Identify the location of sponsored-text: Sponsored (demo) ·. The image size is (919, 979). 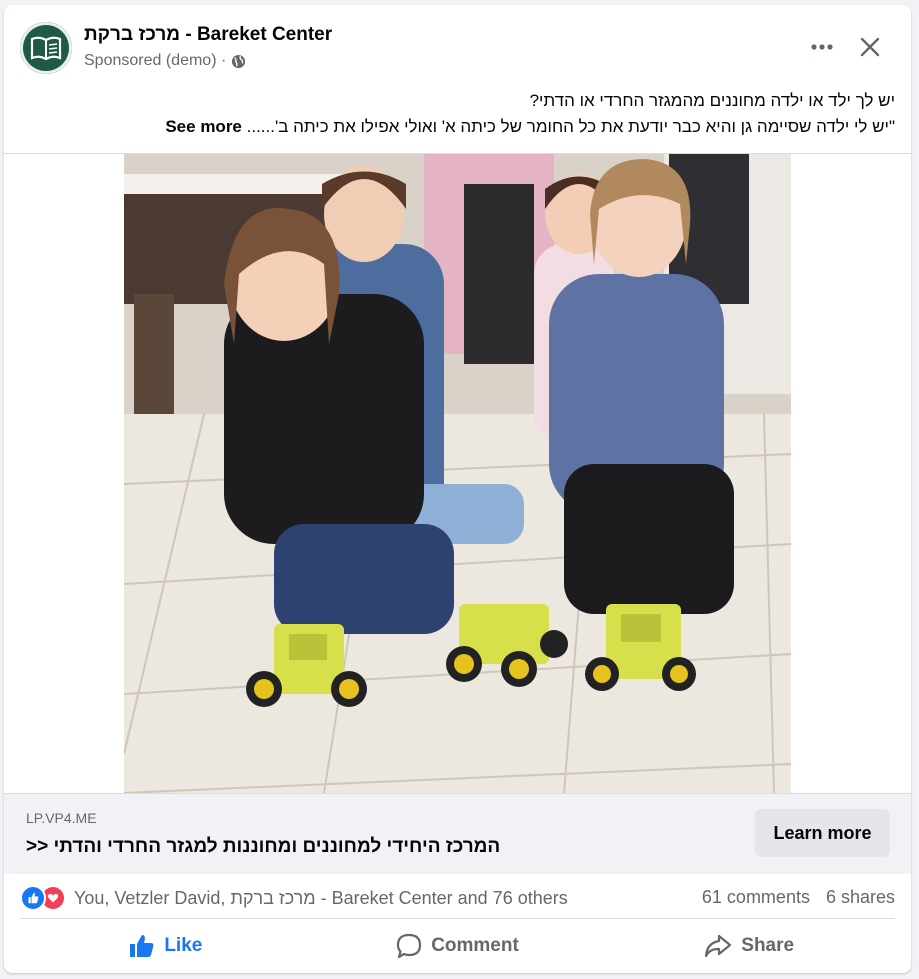
(155, 60).